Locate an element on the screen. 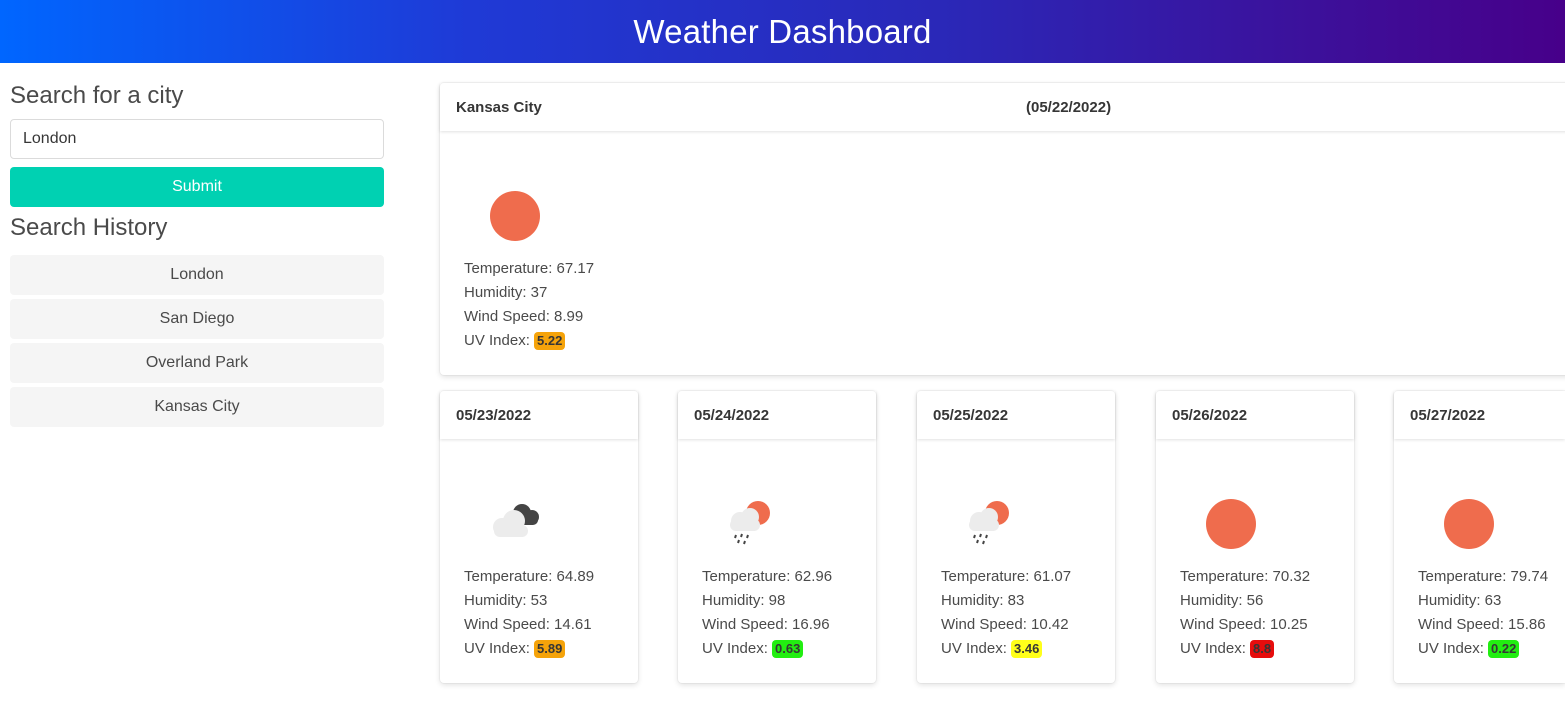  forecast-date: 05/25/2022 is located at coordinates (1016, 415).